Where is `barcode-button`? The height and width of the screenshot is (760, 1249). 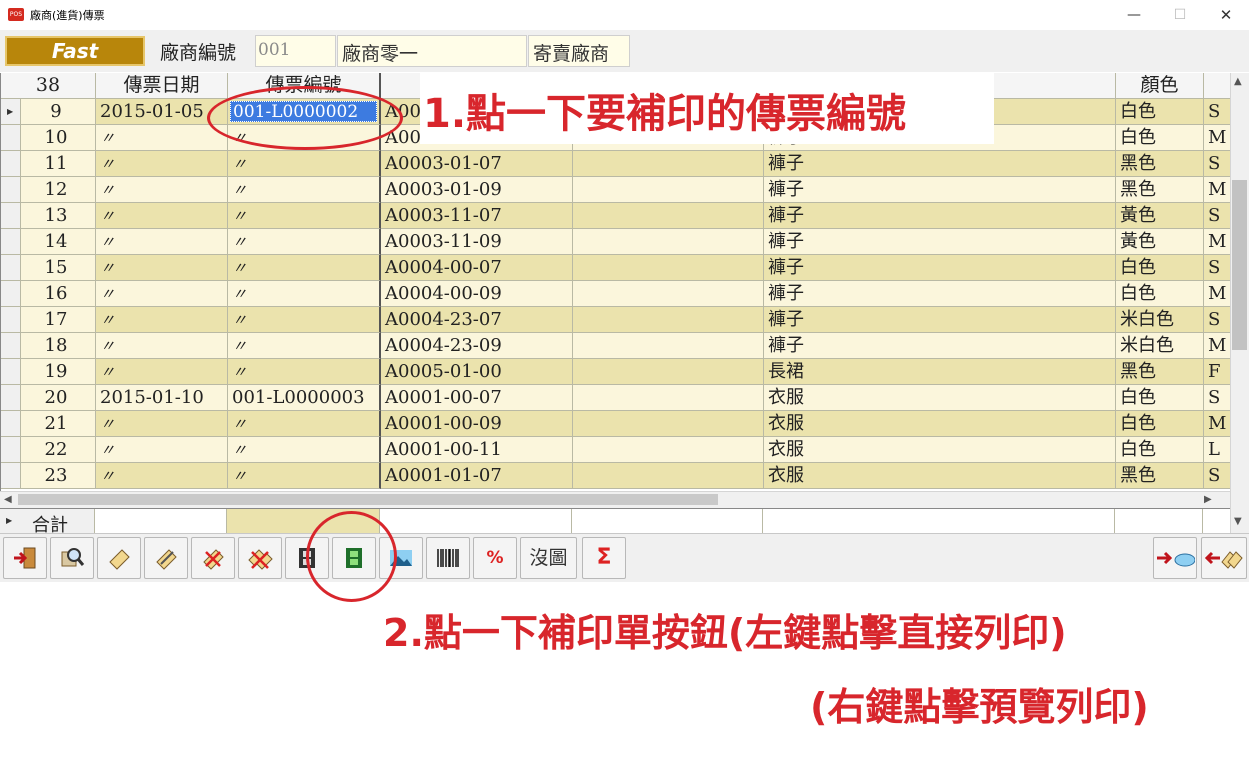
barcode-button is located at coordinates (448, 558).